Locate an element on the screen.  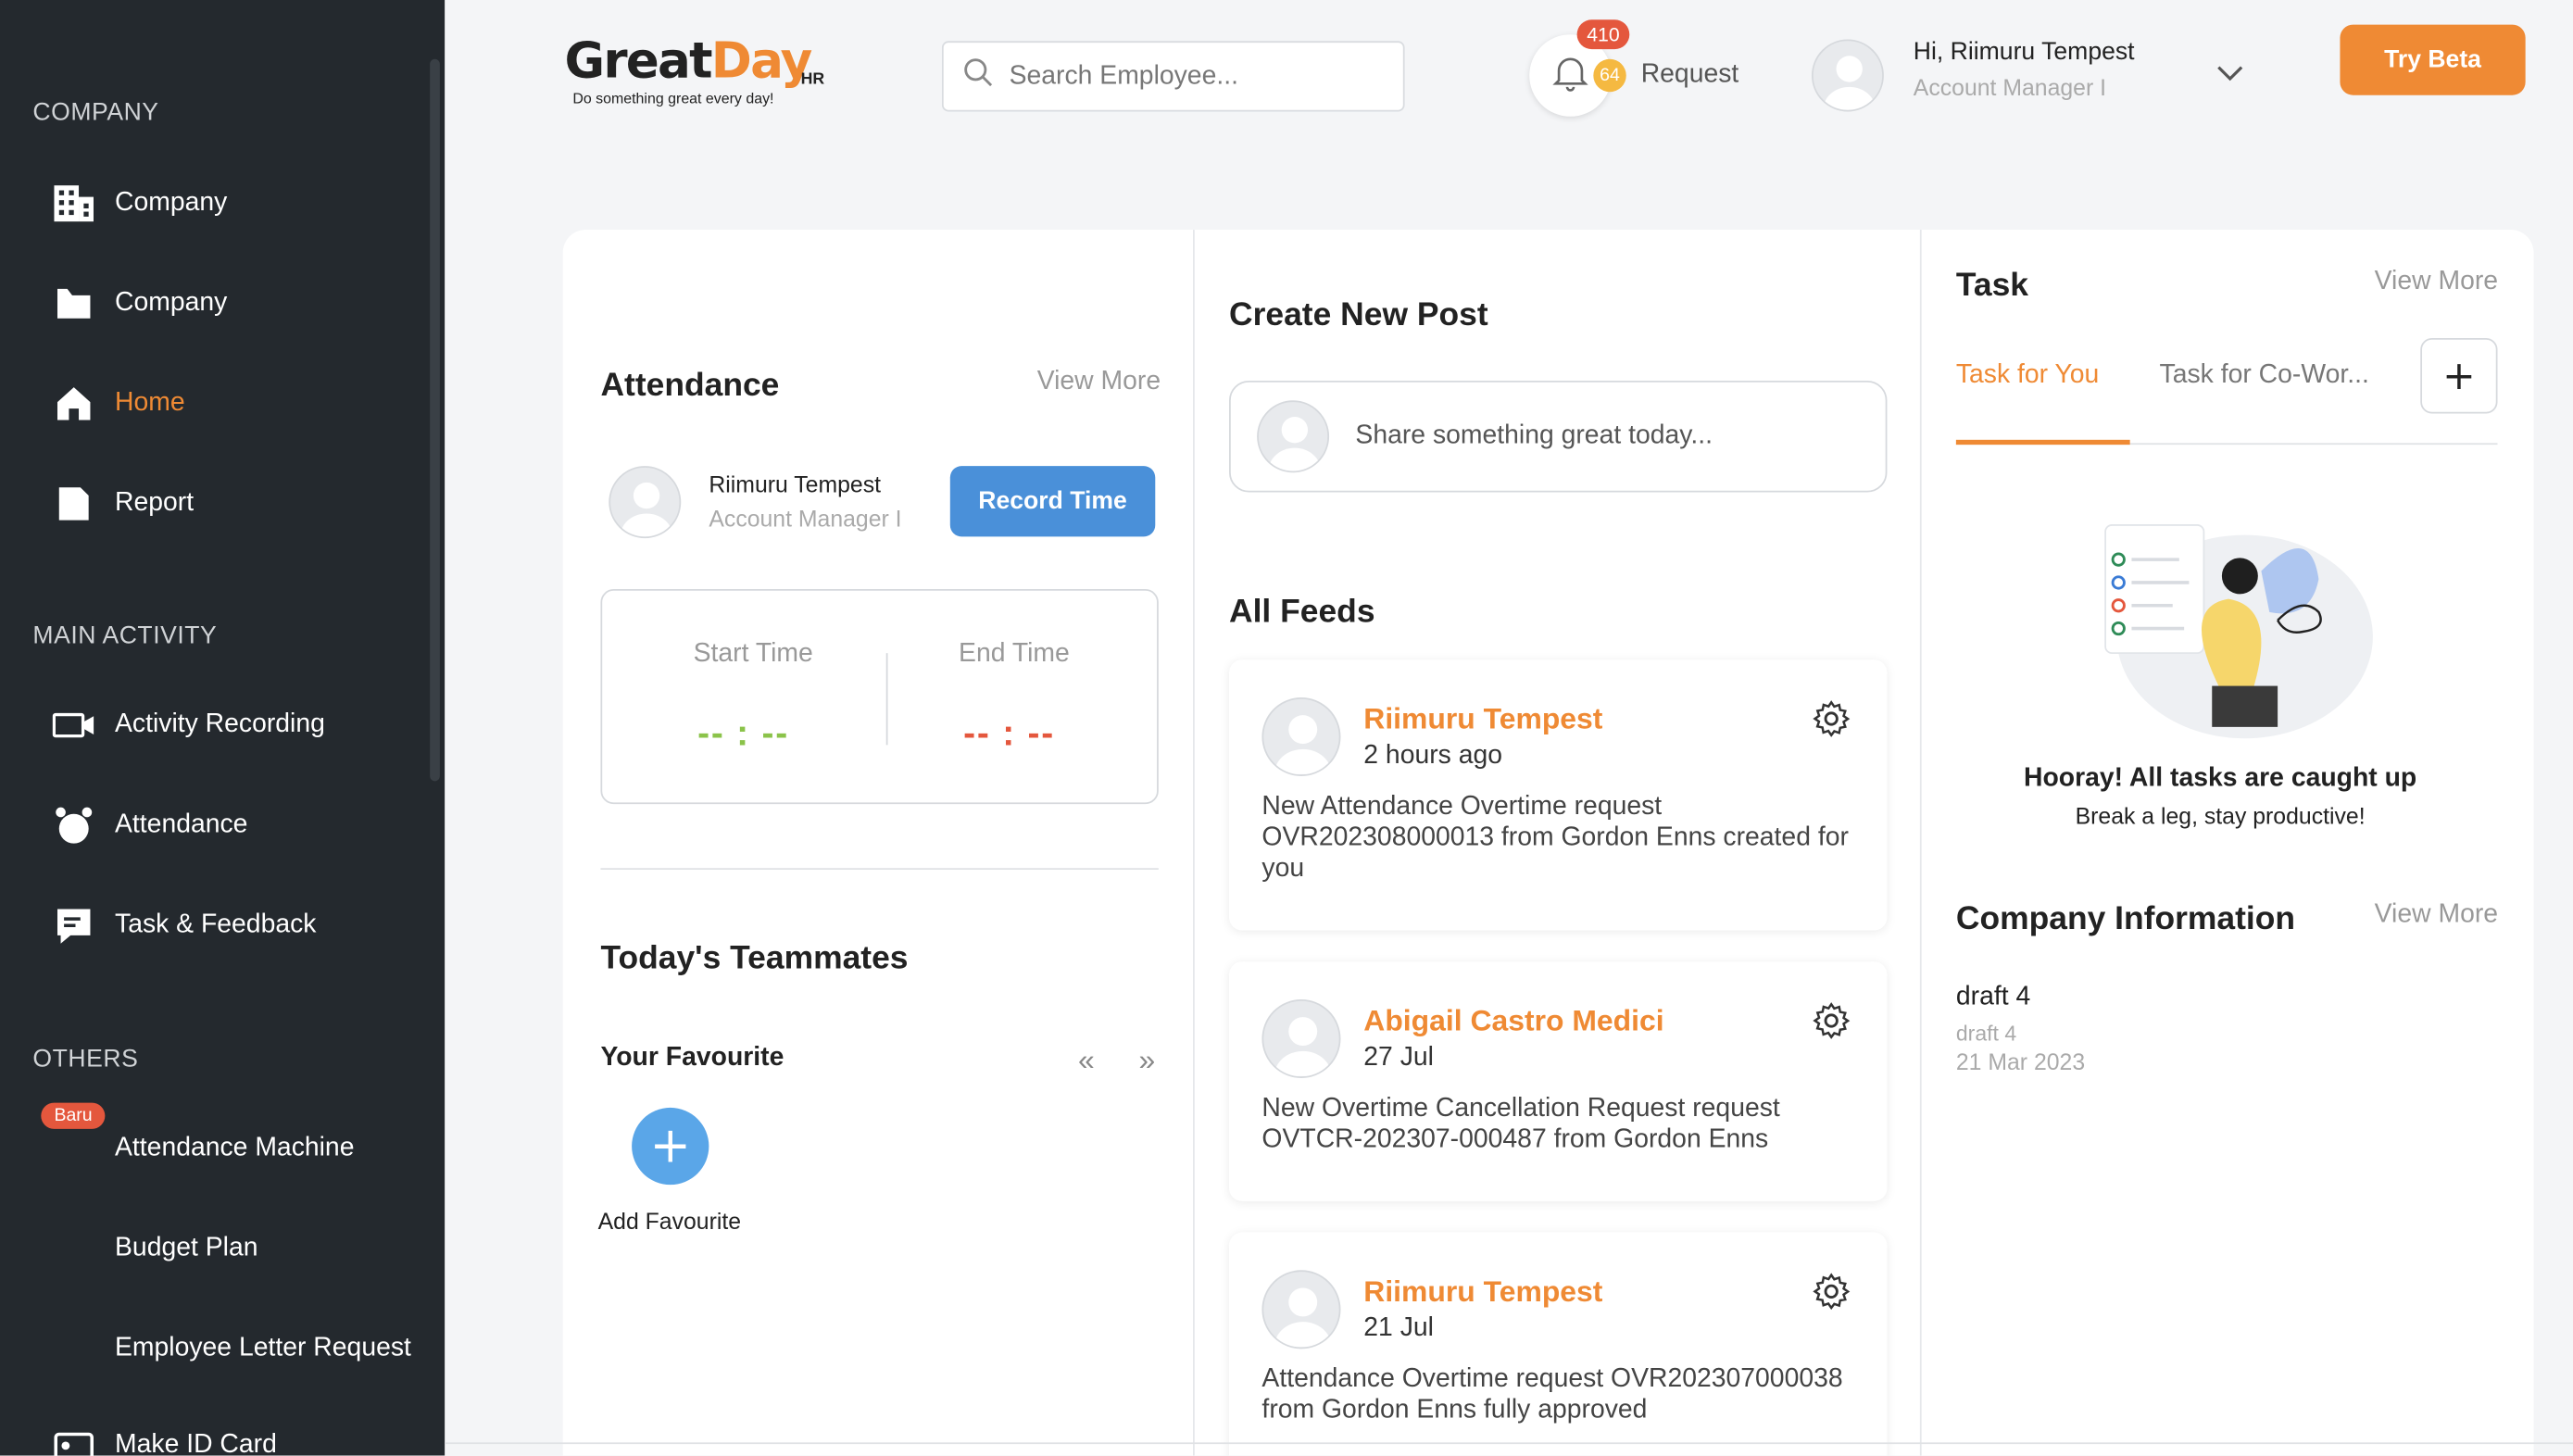
start-time-value: -- is located at coordinates (743, 732).